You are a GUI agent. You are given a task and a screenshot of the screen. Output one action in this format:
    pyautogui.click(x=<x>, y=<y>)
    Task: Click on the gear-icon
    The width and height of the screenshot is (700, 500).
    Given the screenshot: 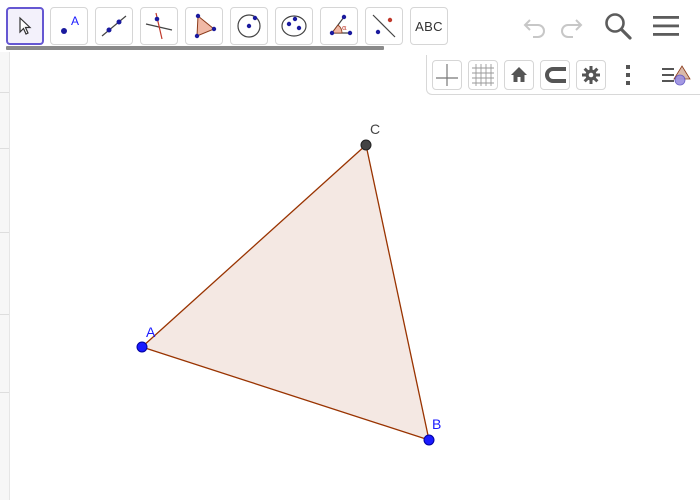 What is the action you would take?
    pyautogui.click(x=591, y=75)
    